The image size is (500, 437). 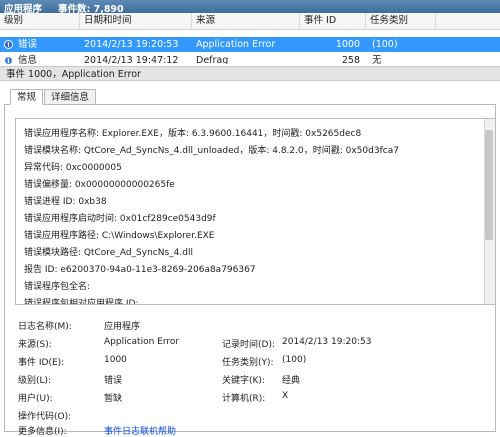 What do you see at coordinates (489, 185) in the screenshot?
I see `message-scrollbar-thumb` at bounding box center [489, 185].